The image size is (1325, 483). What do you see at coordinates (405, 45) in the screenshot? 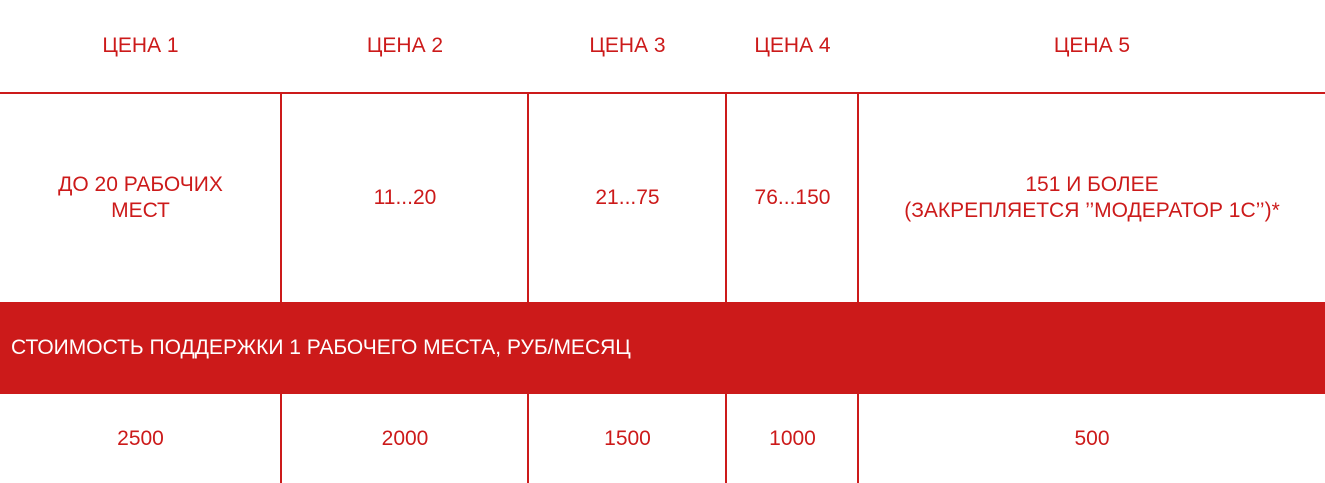
I see `price-tier-header-2: ЦЕНА 2` at bounding box center [405, 45].